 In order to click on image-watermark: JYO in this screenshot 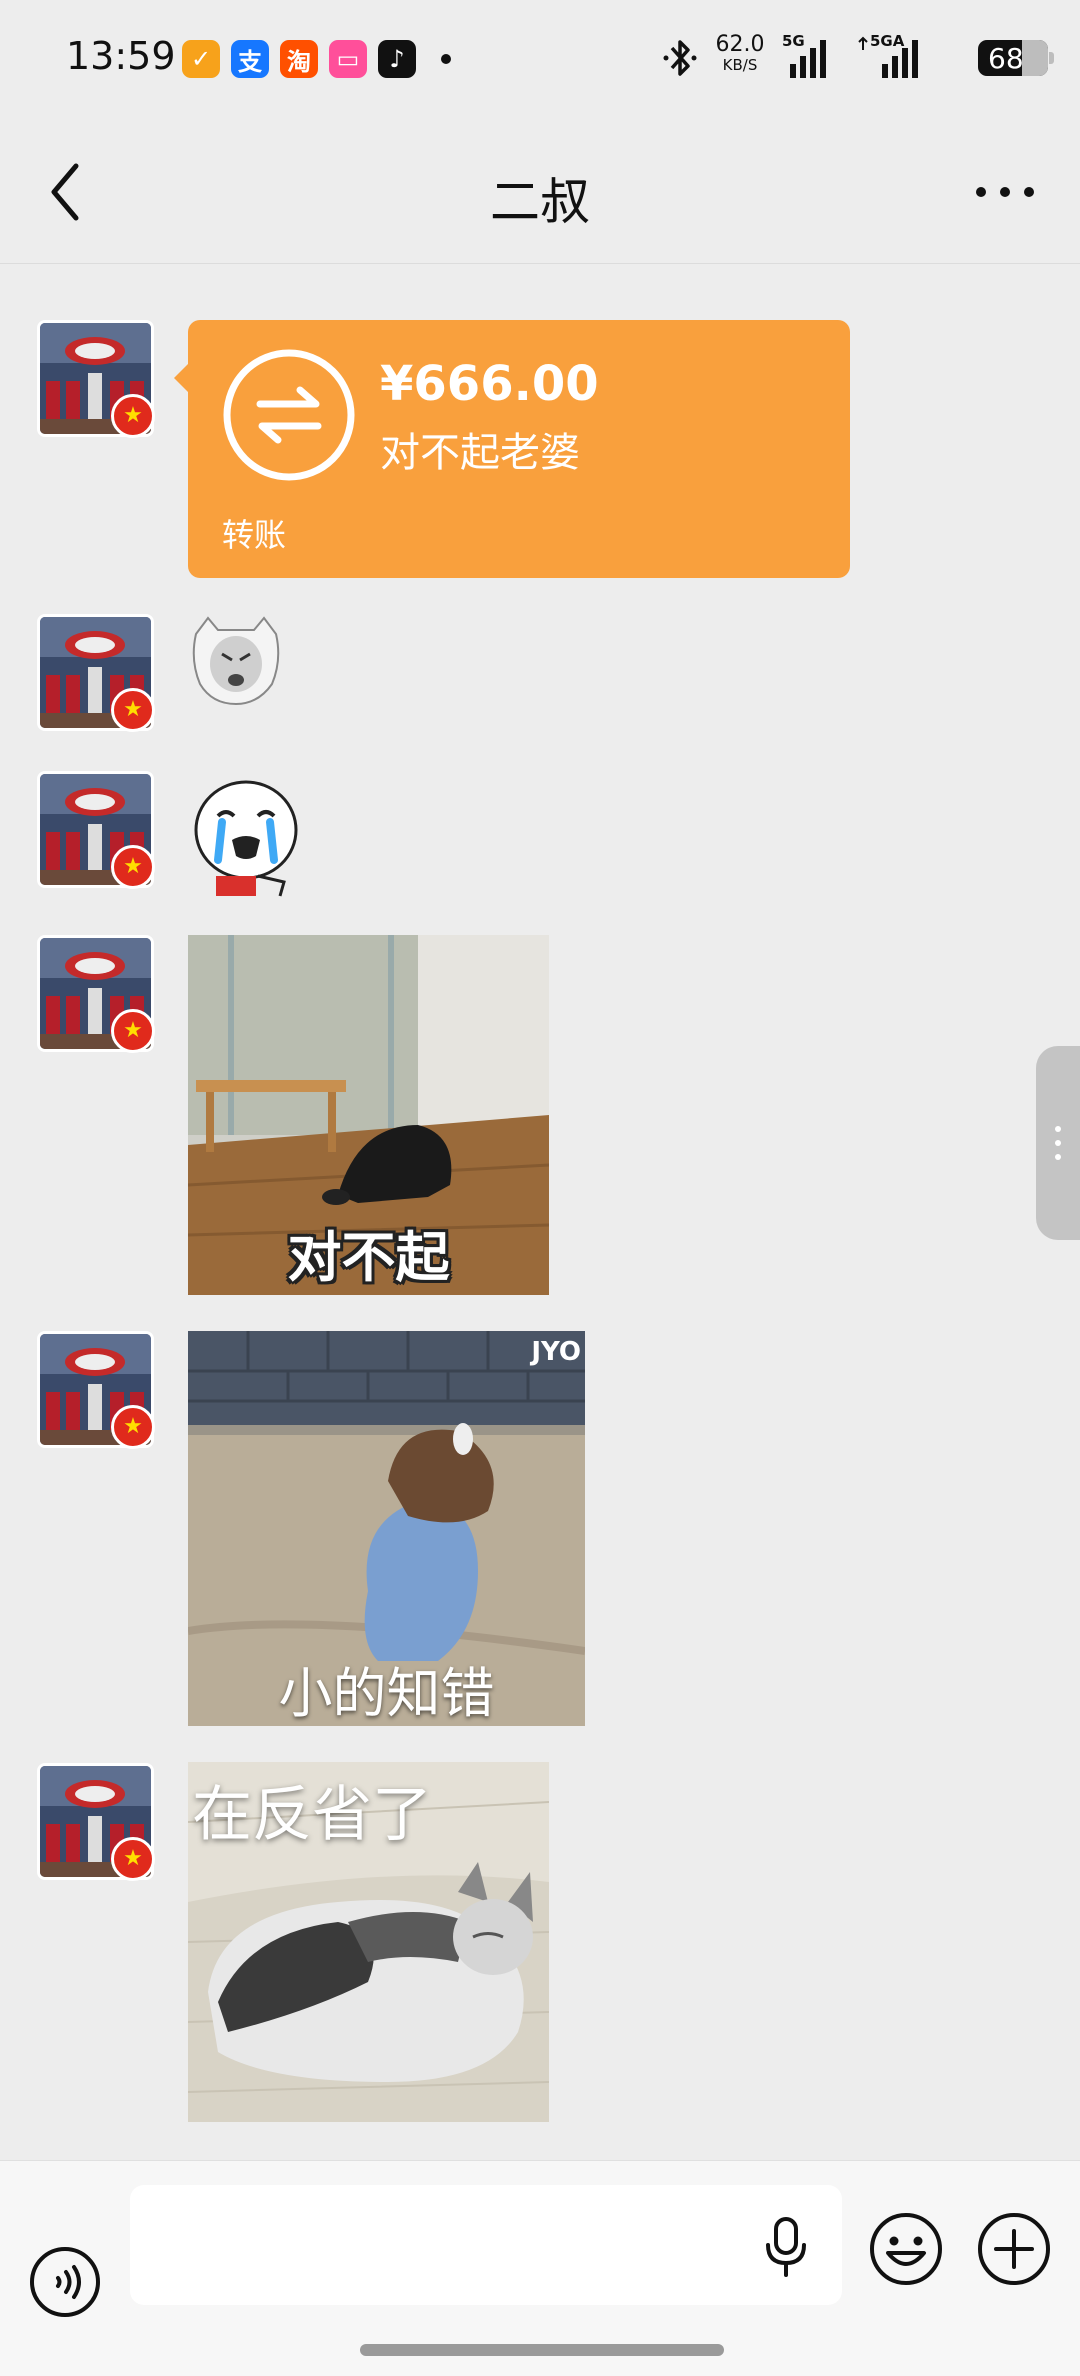, I will do `click(556, 1352)`.